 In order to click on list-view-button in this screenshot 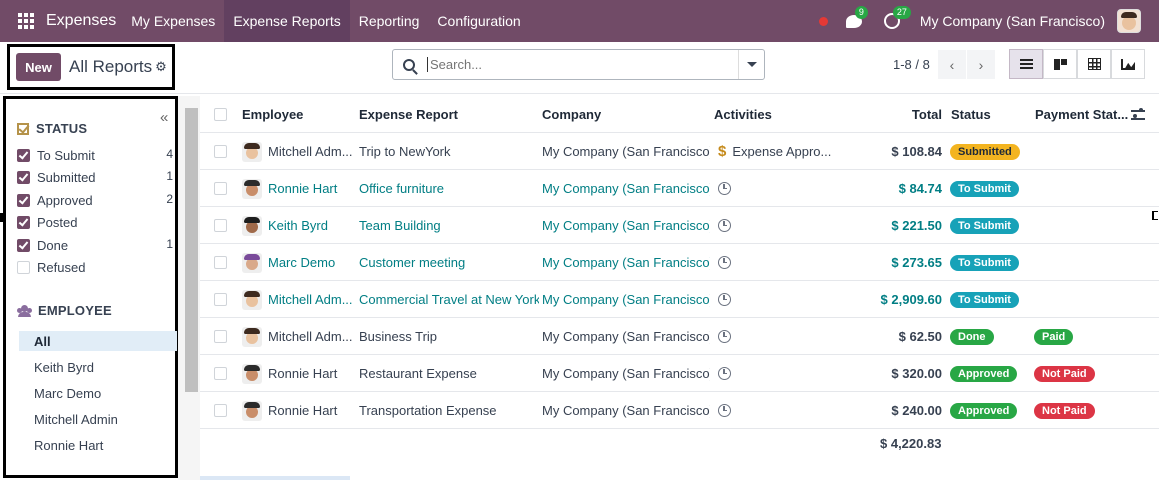, I will do `click(1026, 64)`.